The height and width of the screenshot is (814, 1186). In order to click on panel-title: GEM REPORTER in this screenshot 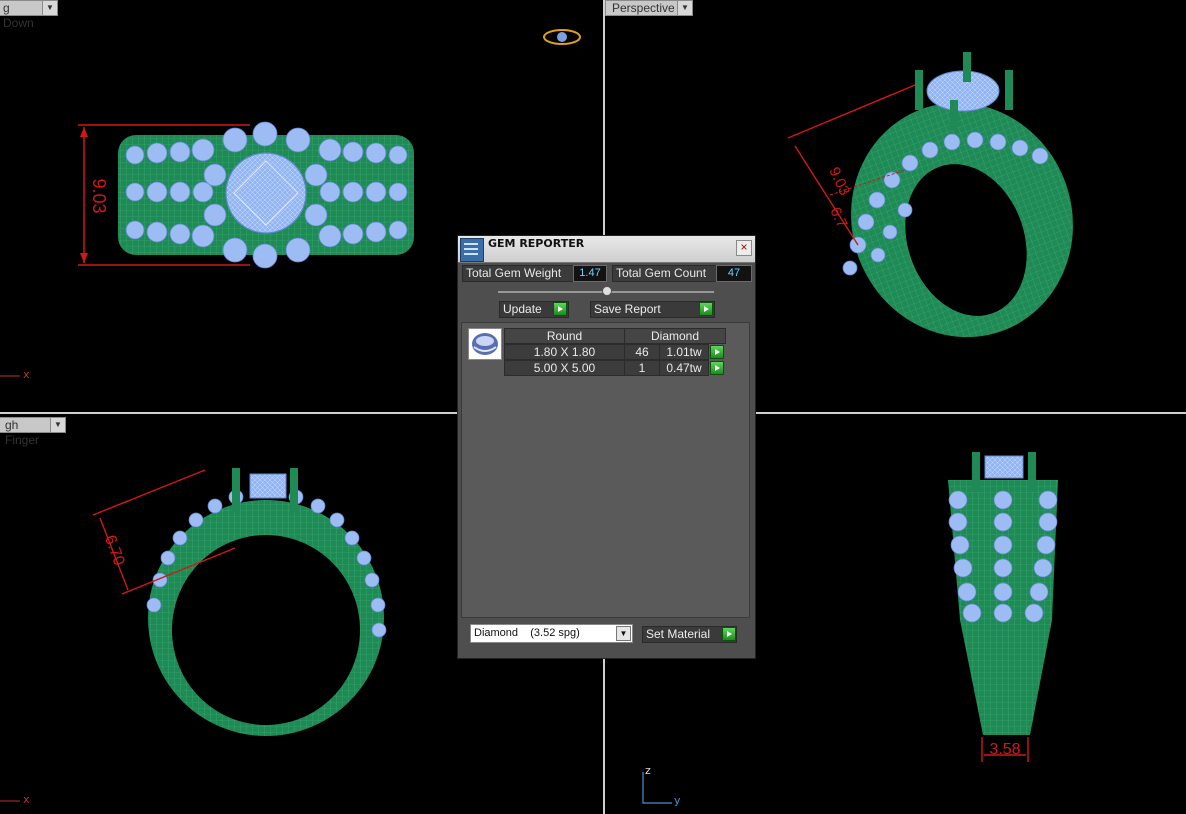, I will do `click(536, 243)`.